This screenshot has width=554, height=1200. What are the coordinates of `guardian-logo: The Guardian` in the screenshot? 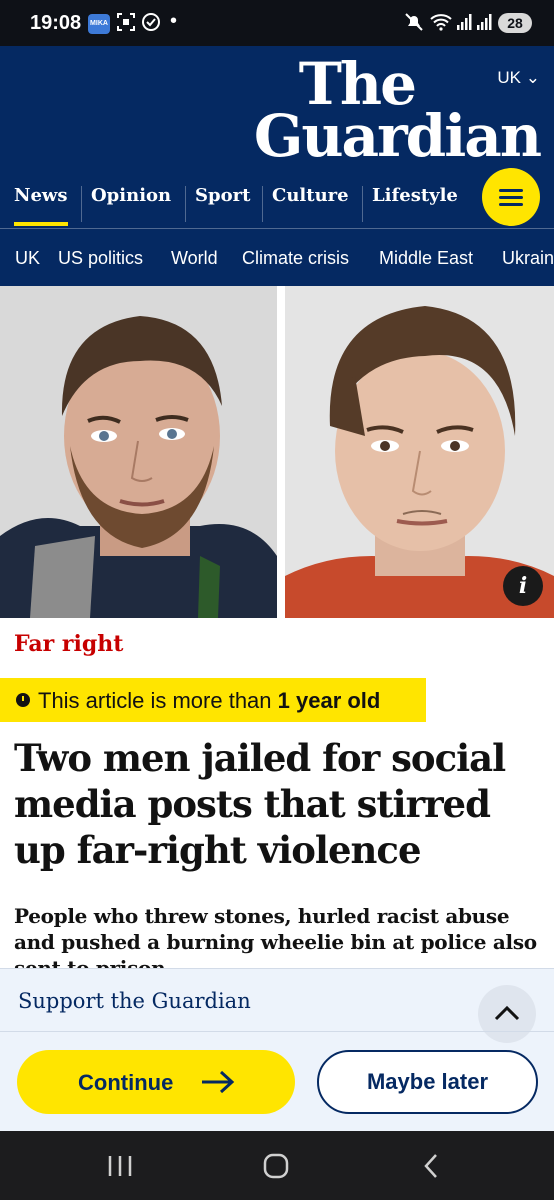 It's located at (391, 110).